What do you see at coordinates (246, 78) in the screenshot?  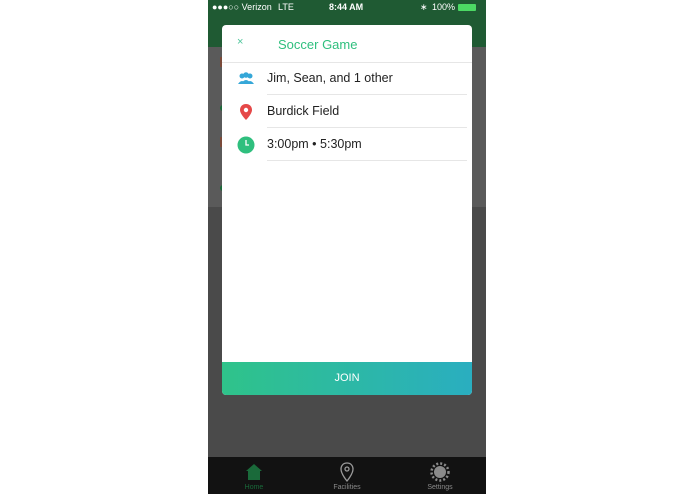 I see `people-icon` at bounding box center [246, 78].